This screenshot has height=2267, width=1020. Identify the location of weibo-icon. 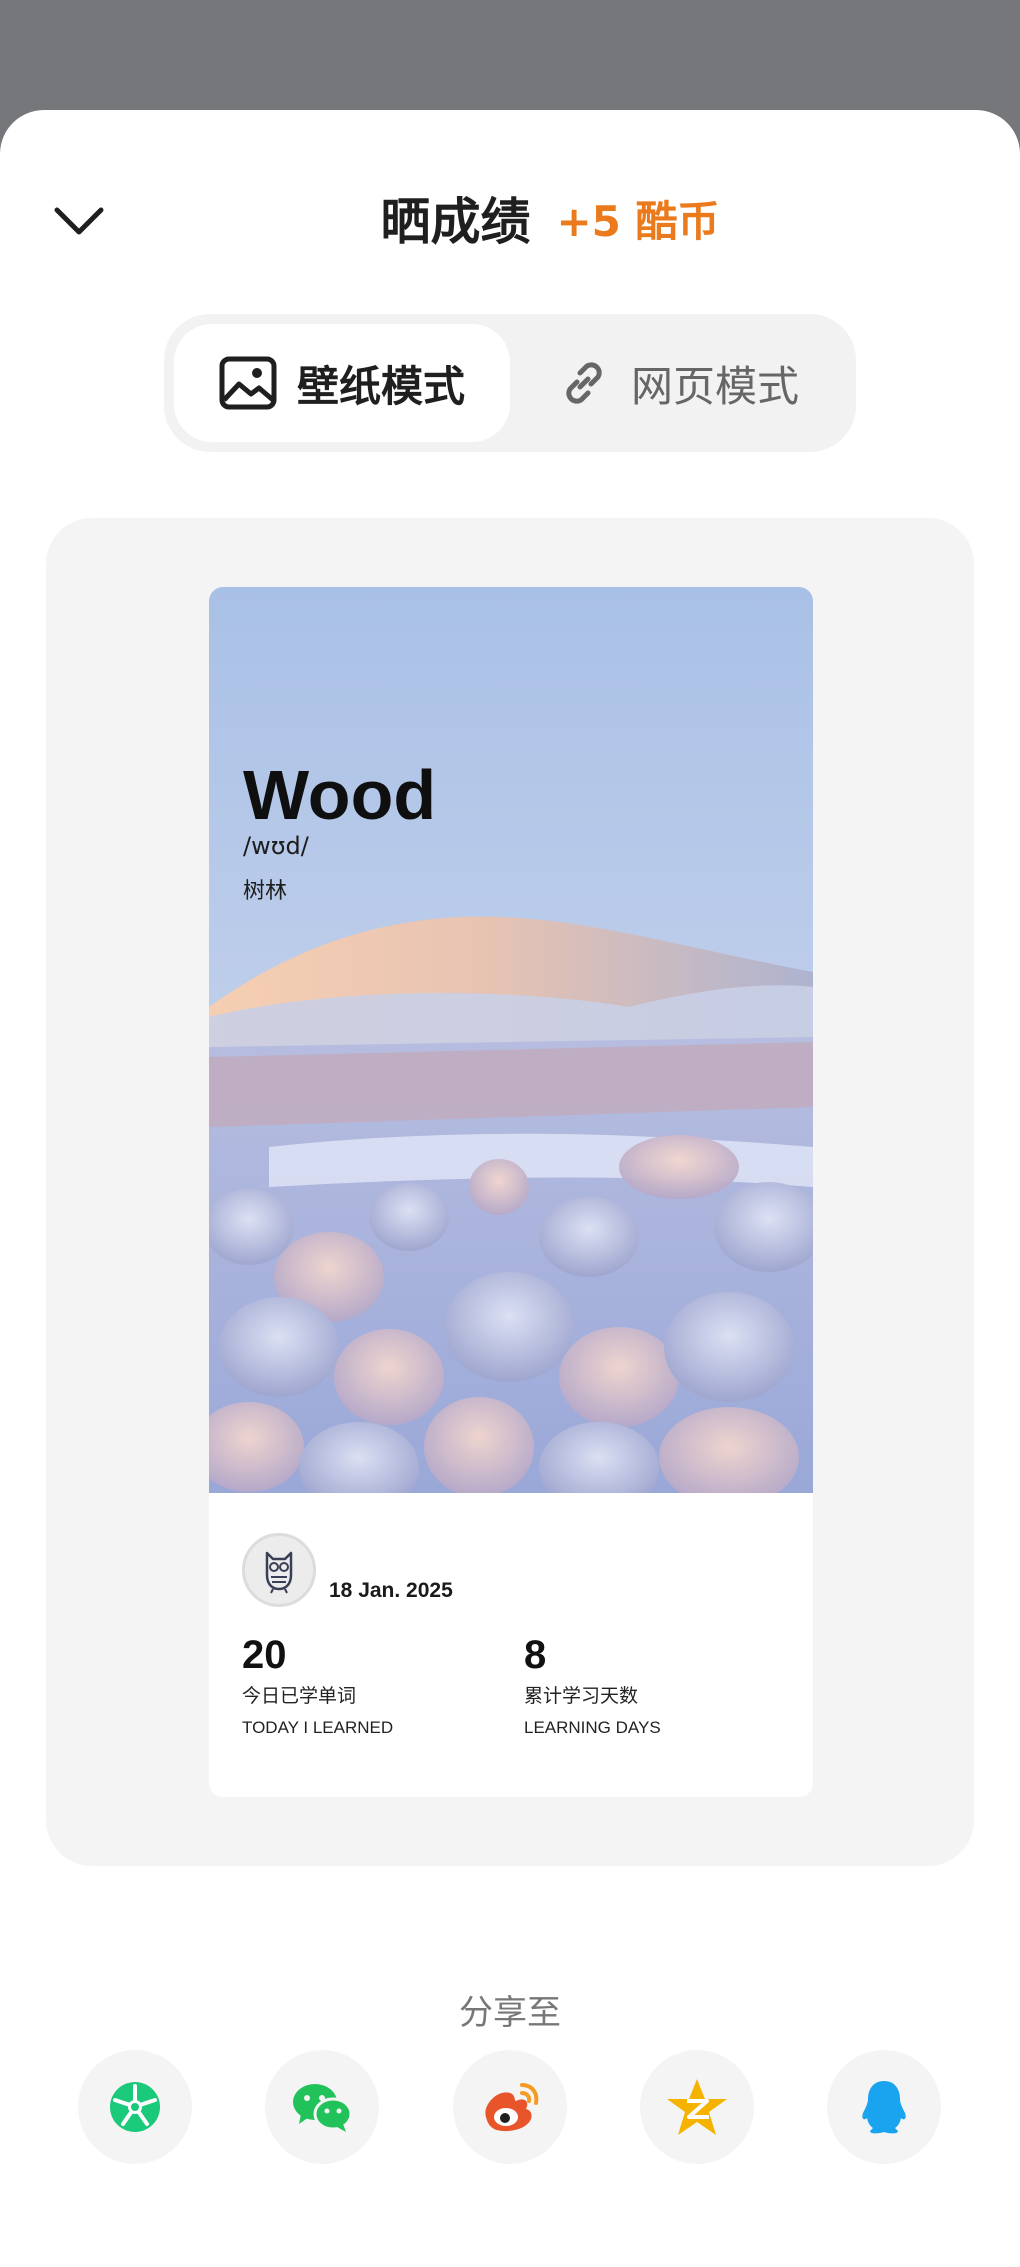
(512, 2107).